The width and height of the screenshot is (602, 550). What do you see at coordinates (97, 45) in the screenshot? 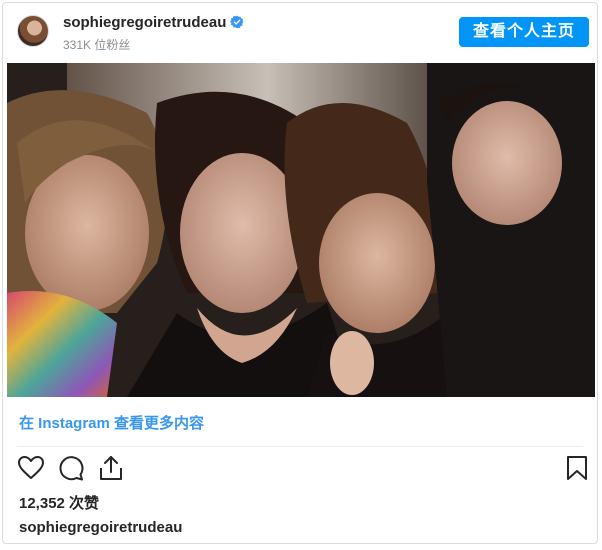
I see `follower-count: 331K 位粉丝` at bounding box center [97, 45].